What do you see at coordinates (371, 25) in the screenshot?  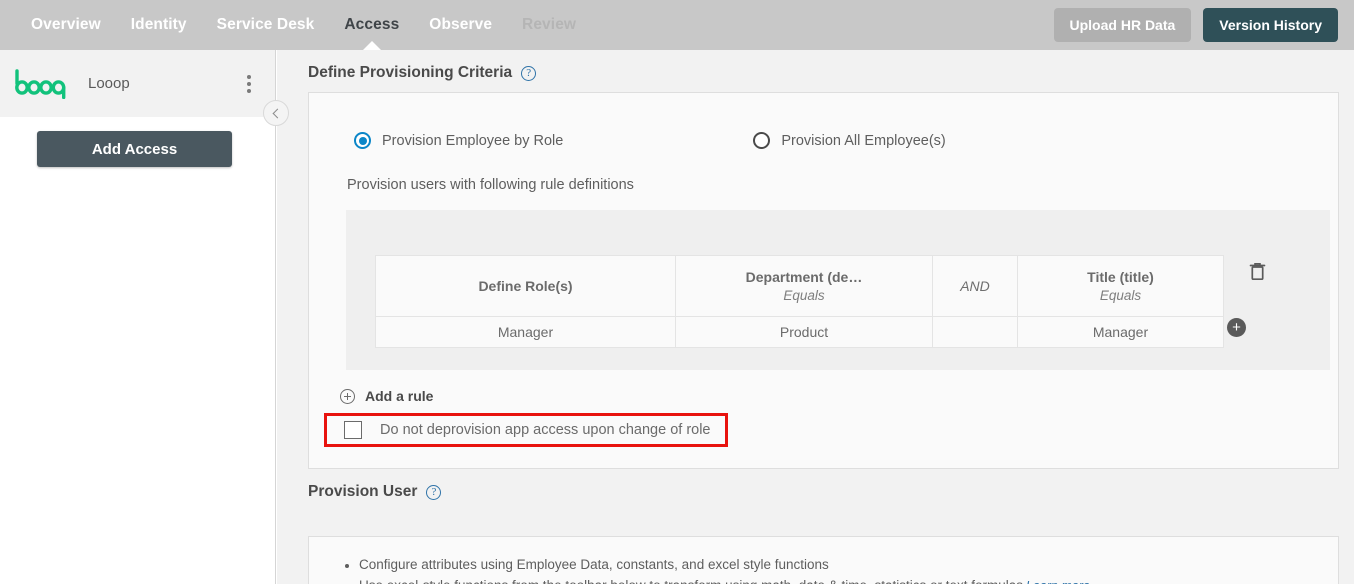 I see `nav-tab-access: Access` at bounding box center [371, 25].